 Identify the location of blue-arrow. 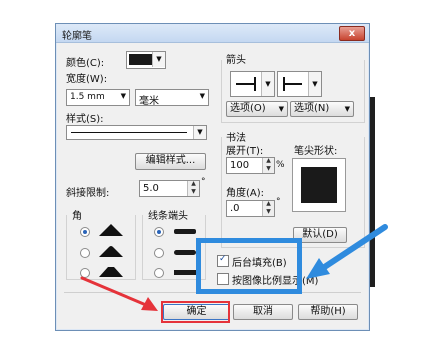
(347, 251).